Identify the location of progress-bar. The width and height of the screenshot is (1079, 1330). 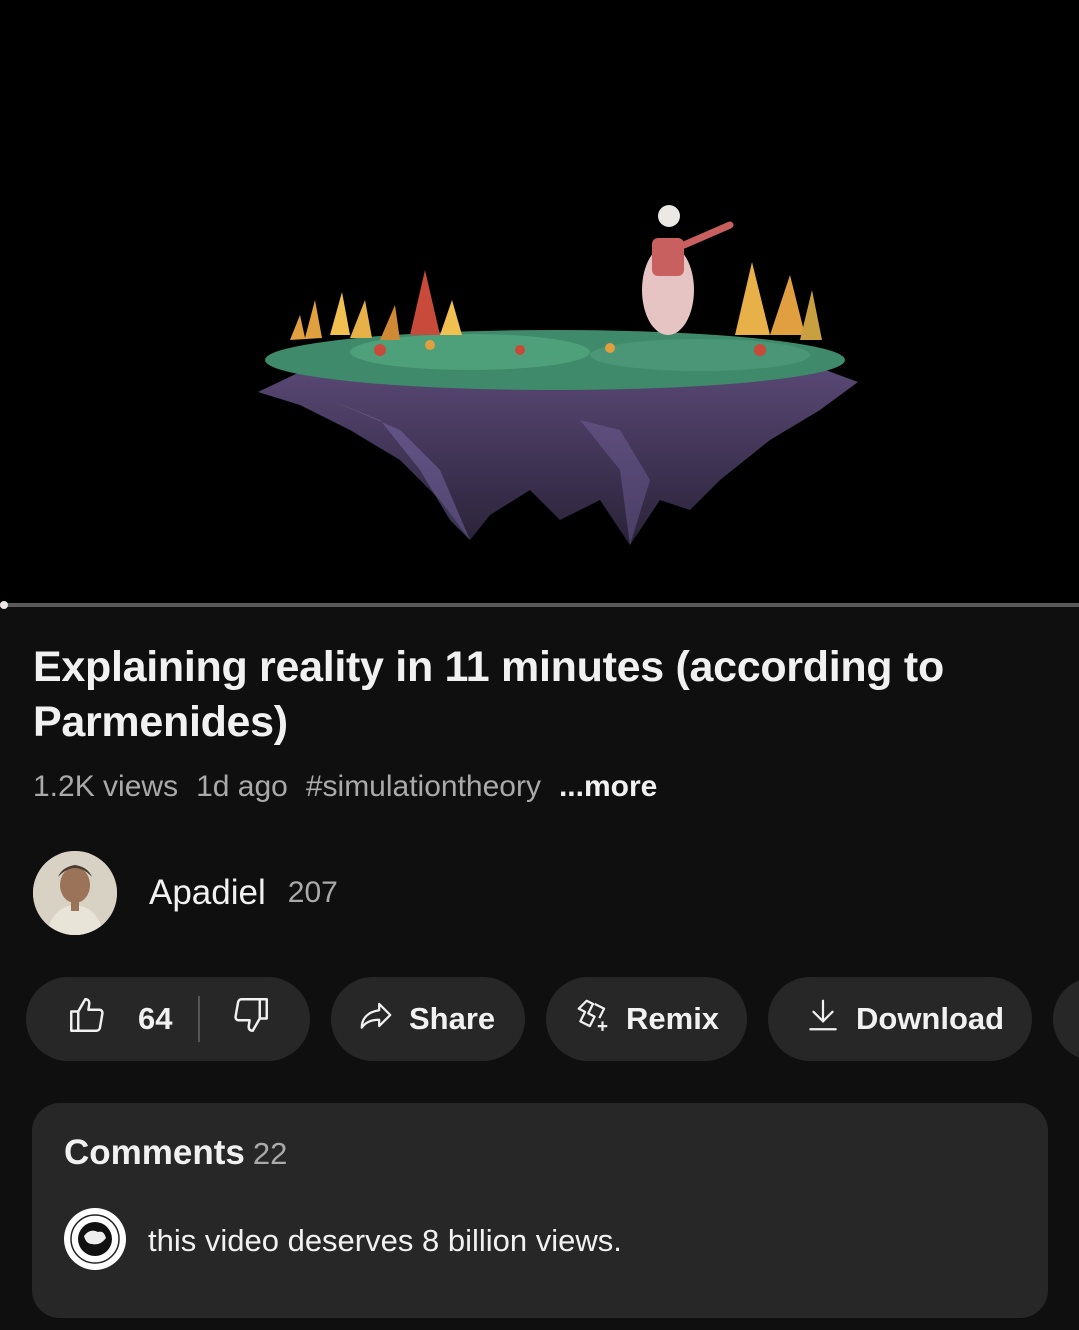
(539, 605).